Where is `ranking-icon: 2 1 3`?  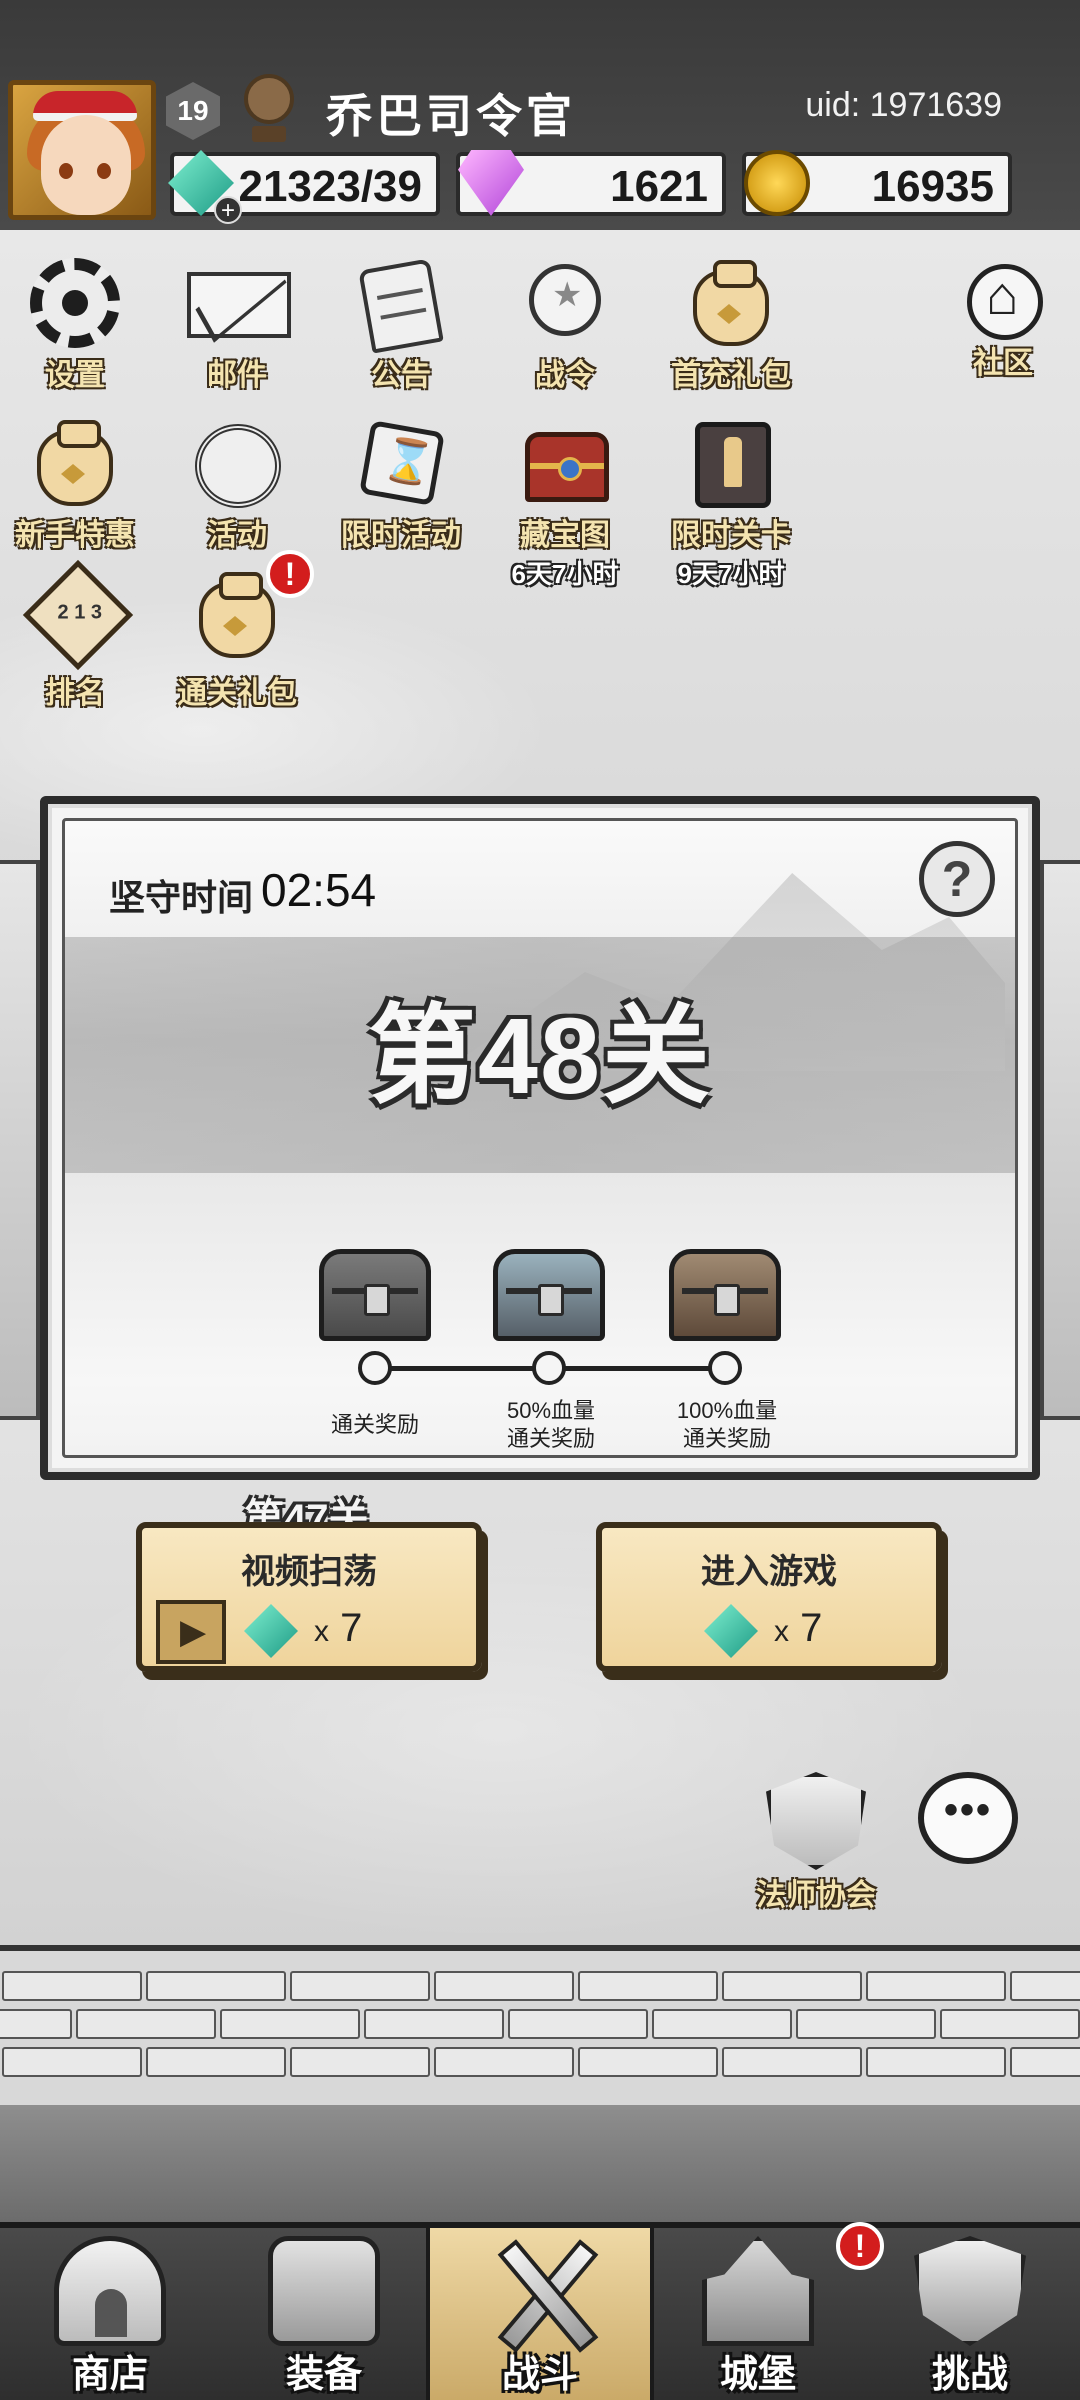
ranking-icon: 2 1 3 is located at coordinates (78, 615).